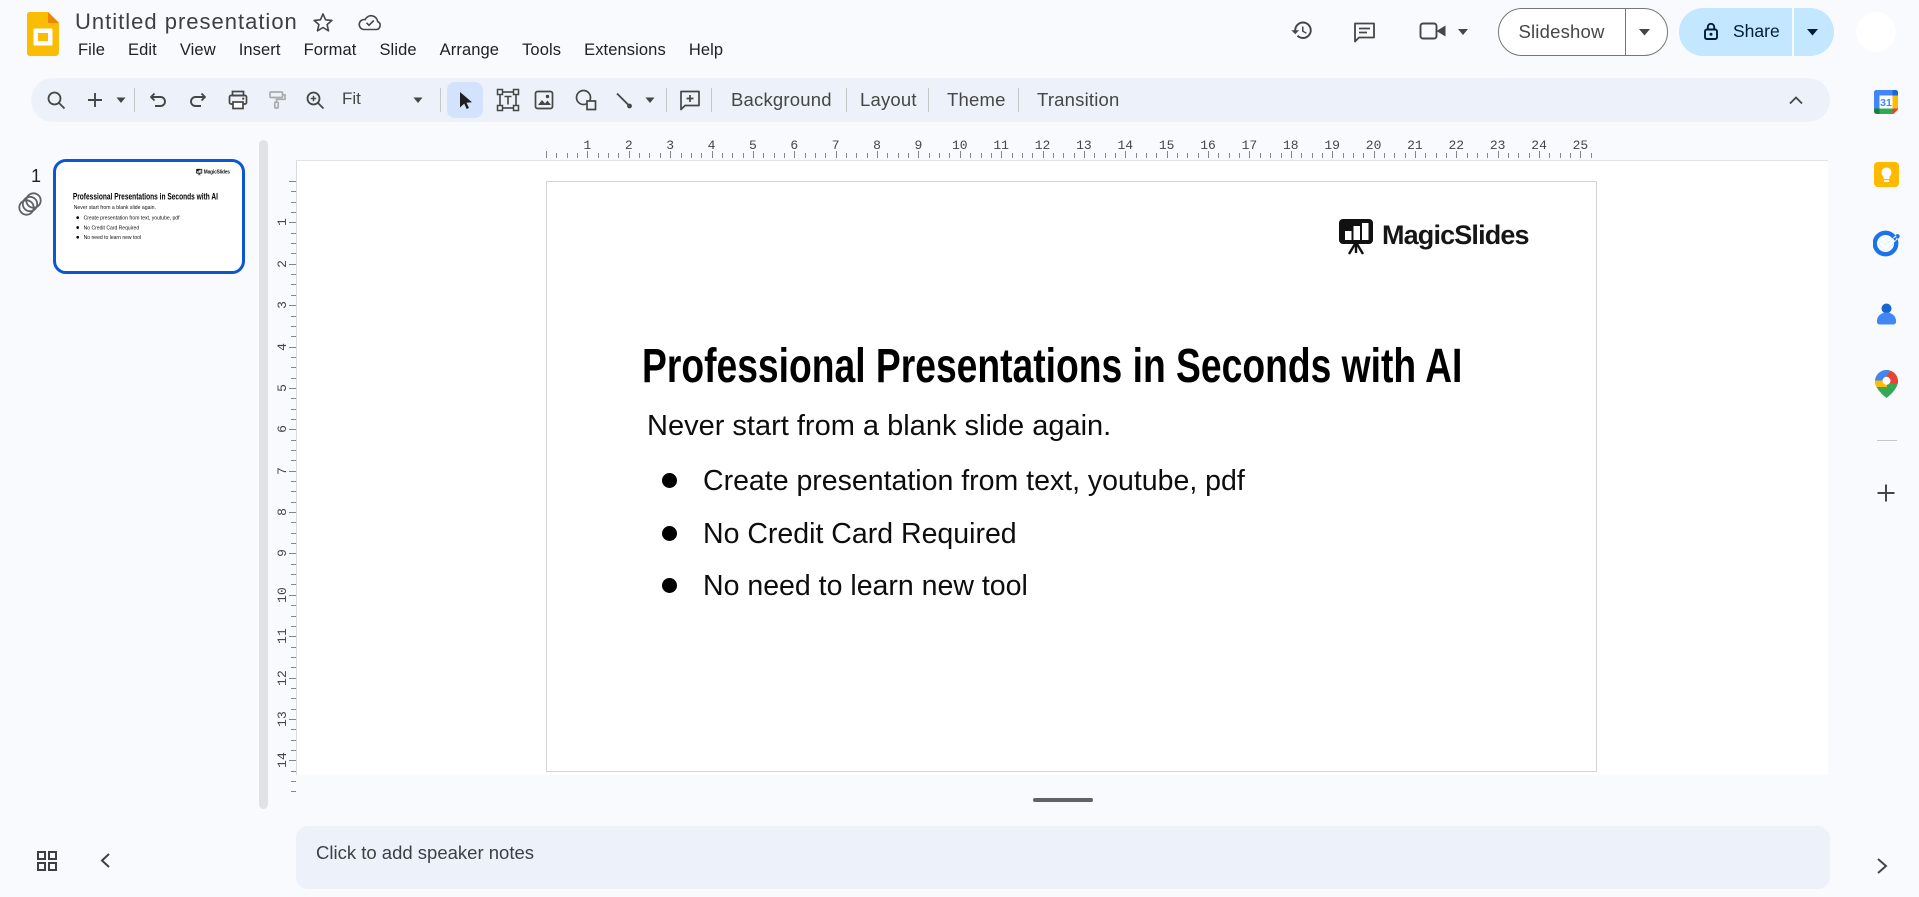 The height and width of the screenshot is (897, 1919). Describe the element at coordinates (1886, 103) in the screenshot. I see `svg-text: 31` at that location.